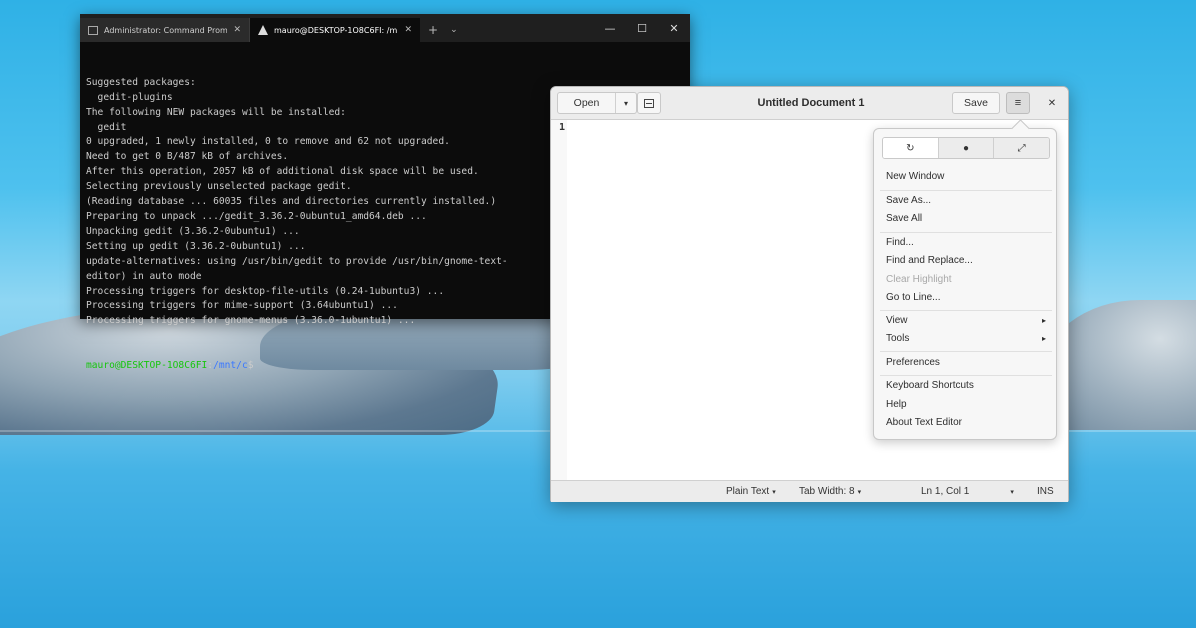 Image resolution: width=1196 pixels, height=628 pixels. I want to click on menu-item-preferences: Preferences, so click(966, 362).